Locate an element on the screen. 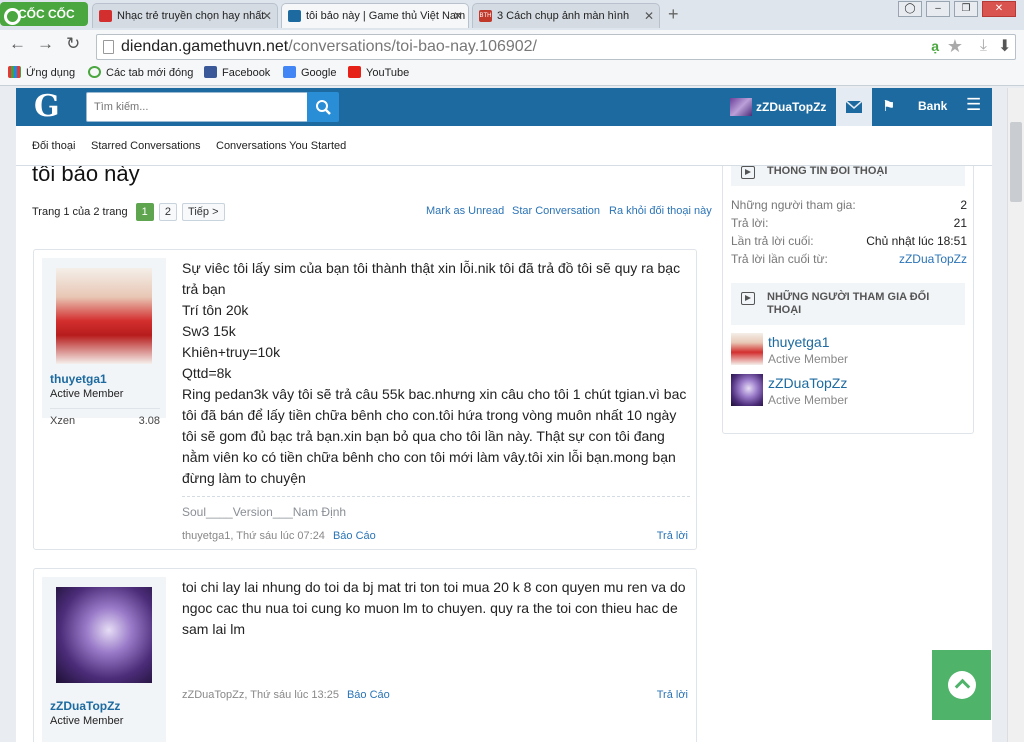 The image size is (1024, 742). tab-screenshot: BTH 3 Cách chụp ảnh màn hình ✕ is located at coordinates (566, 15).